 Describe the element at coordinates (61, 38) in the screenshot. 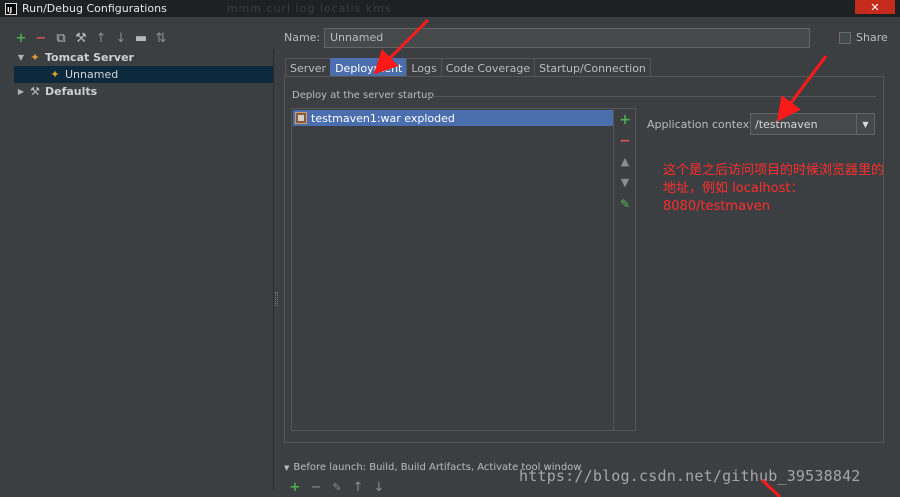

I see `copy-icon: ⧉` at that location.